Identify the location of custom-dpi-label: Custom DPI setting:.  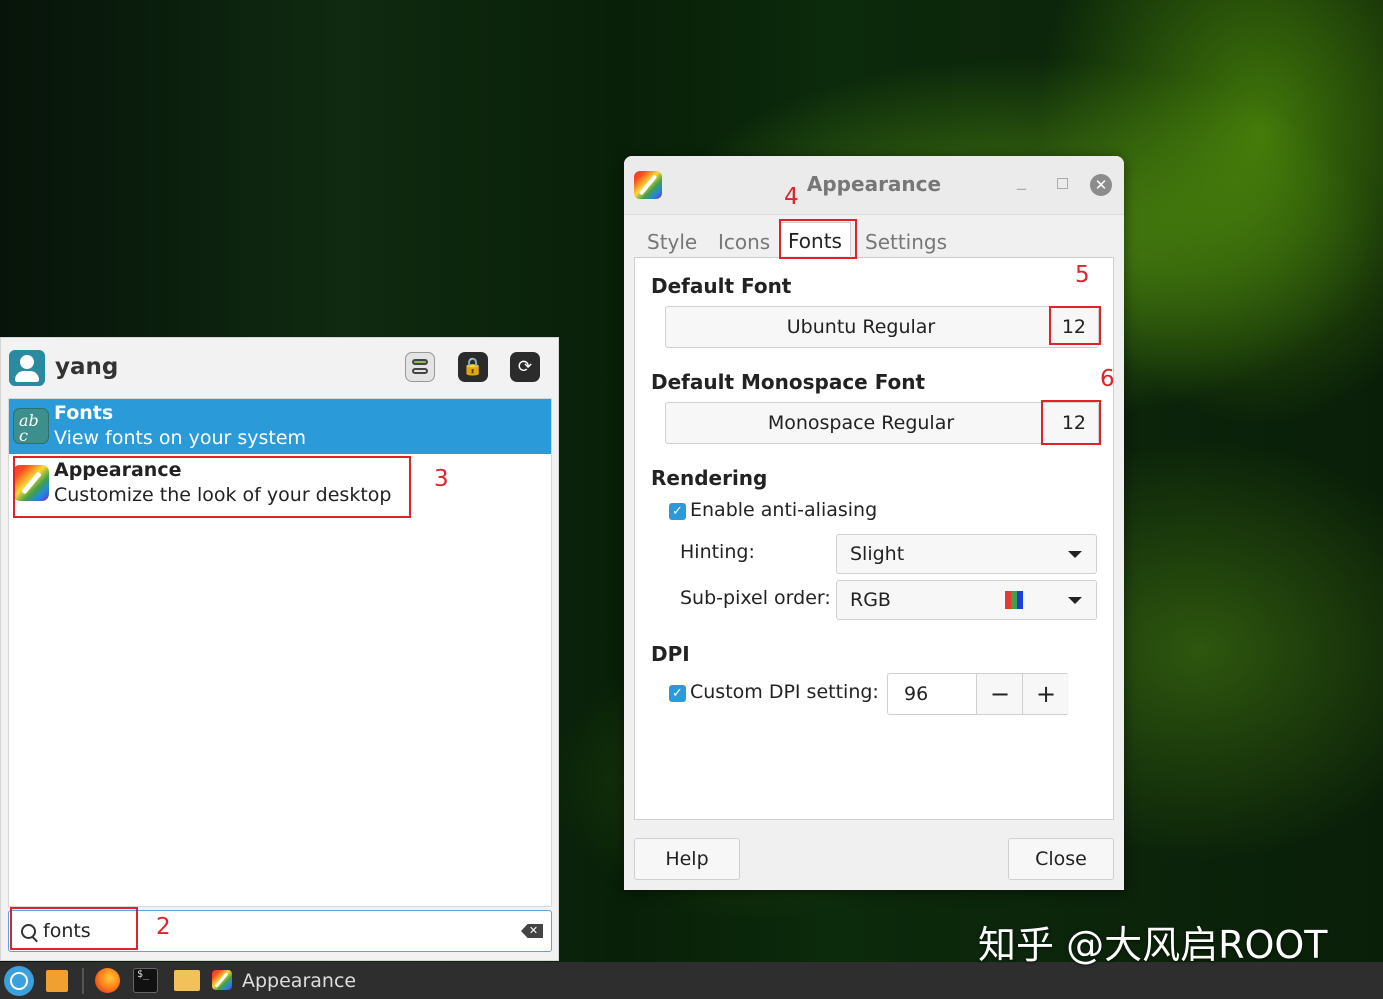
(784, 692).